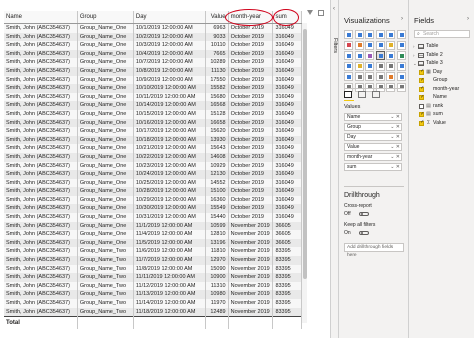  I want to click on filters-pane: ‹ Filters, so click(334, 169).